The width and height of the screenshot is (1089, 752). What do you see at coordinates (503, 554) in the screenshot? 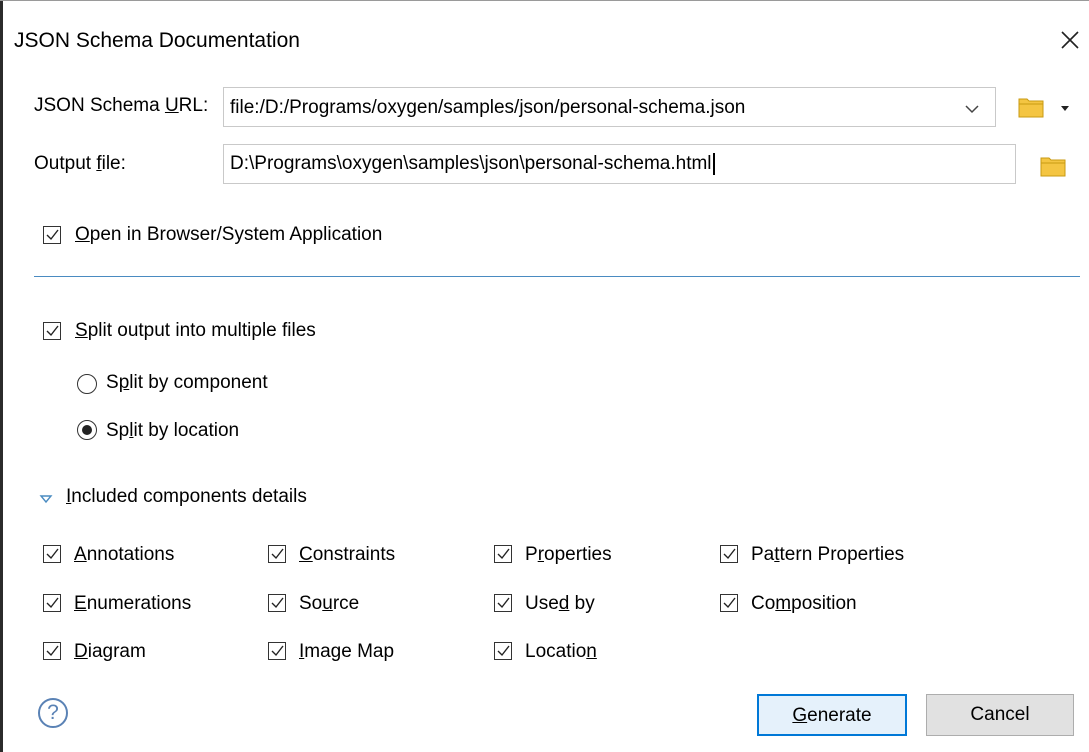
I see `properties-checkbox` at bounding box center [503, 554].